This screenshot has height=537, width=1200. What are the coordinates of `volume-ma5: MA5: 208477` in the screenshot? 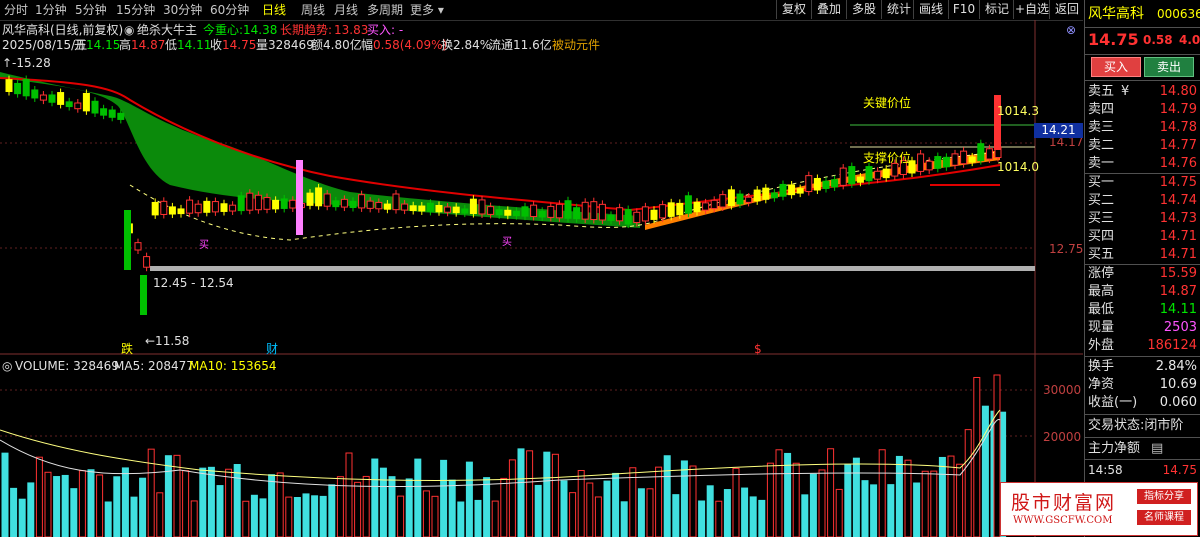 It's located at (154, 366).